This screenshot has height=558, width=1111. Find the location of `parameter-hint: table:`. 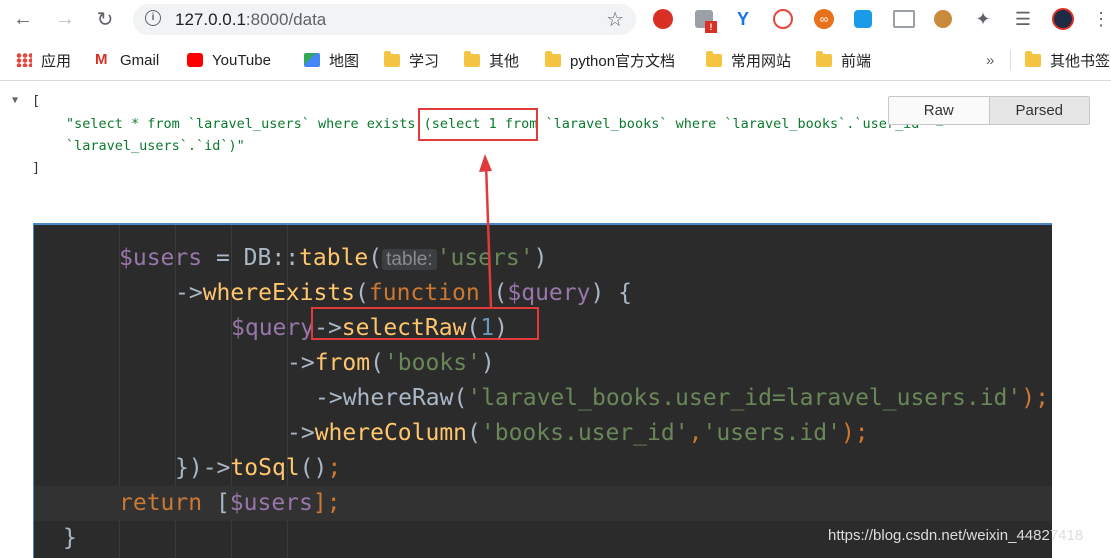

parameter-hint: table: is located at coordinates (409, 259).